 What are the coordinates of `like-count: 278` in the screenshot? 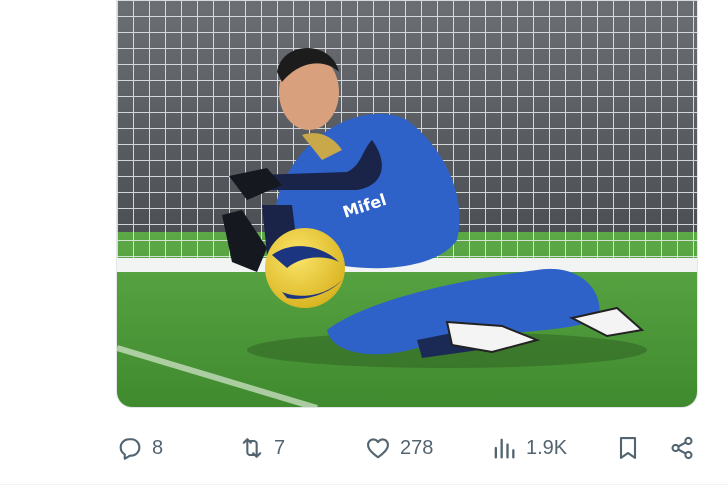 It's located at (417, 448).